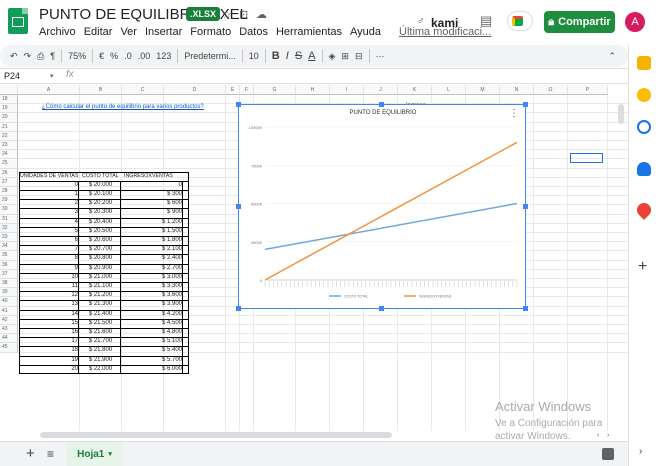 Image resolution: width=660 pixels, height=466 pixels. Describe the element at coordinates (598, 435) in the screenshot. I see `scroll-left-icon: ‹` at that location.